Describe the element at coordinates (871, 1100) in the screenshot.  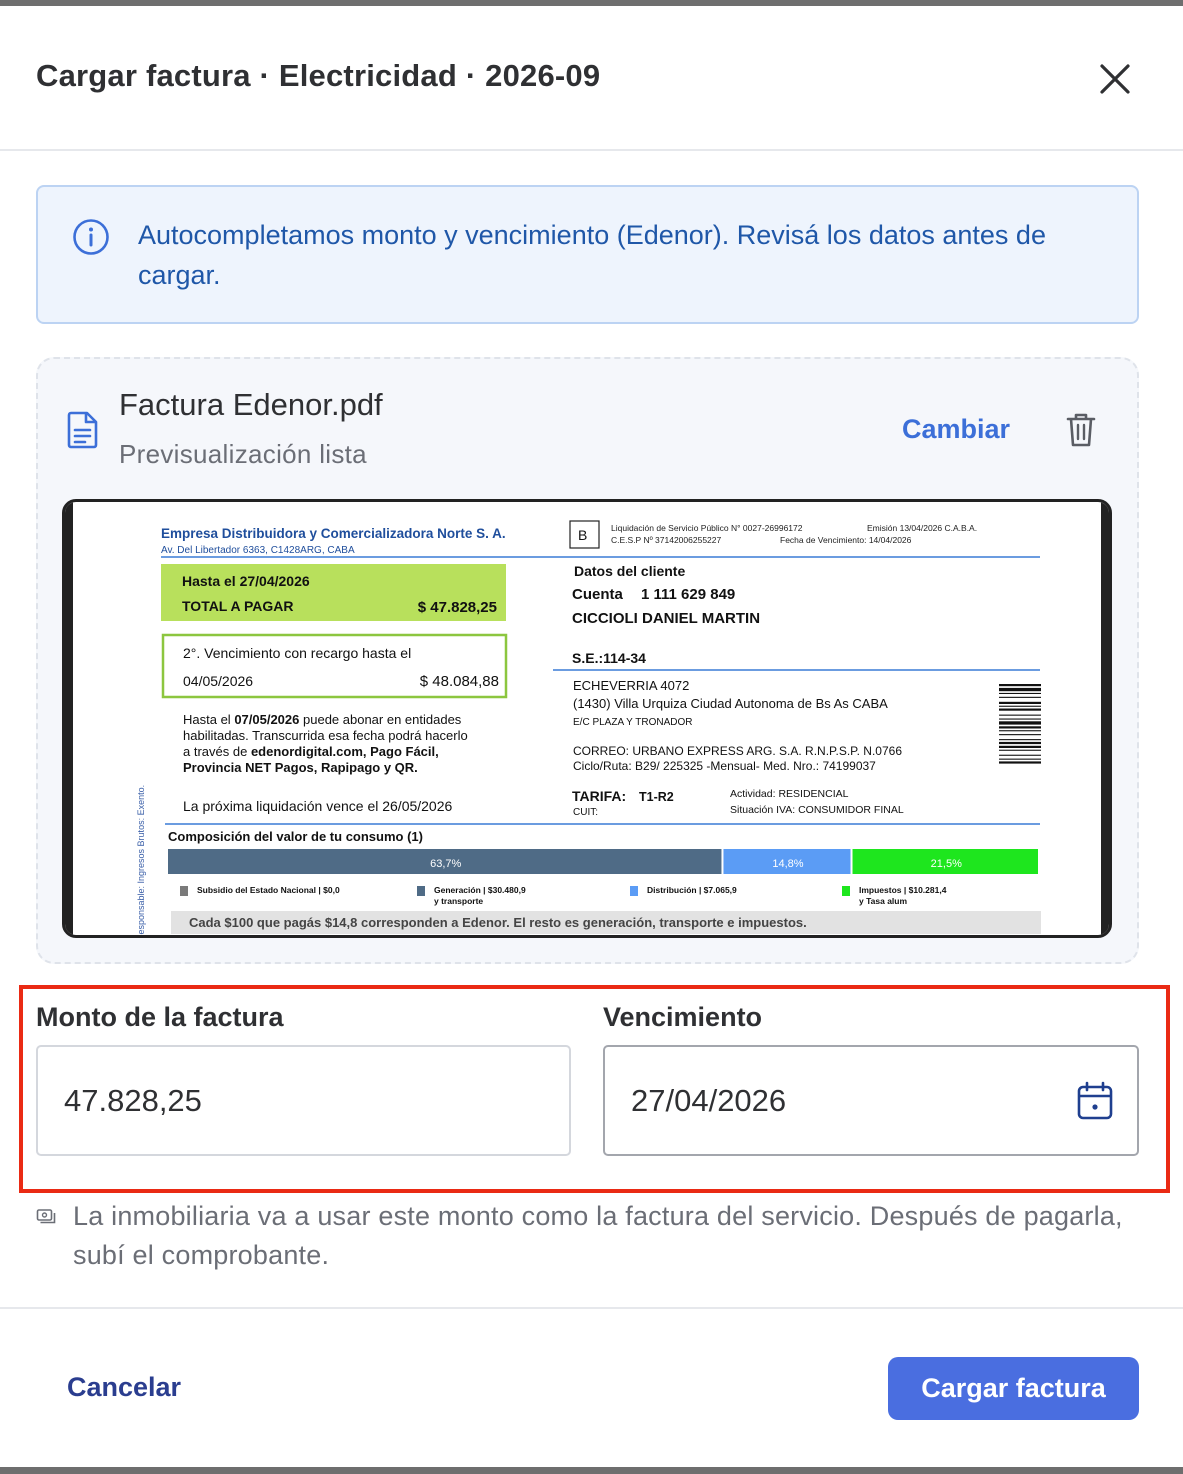
I see `due-date-input: 27/04/2026` at that location.